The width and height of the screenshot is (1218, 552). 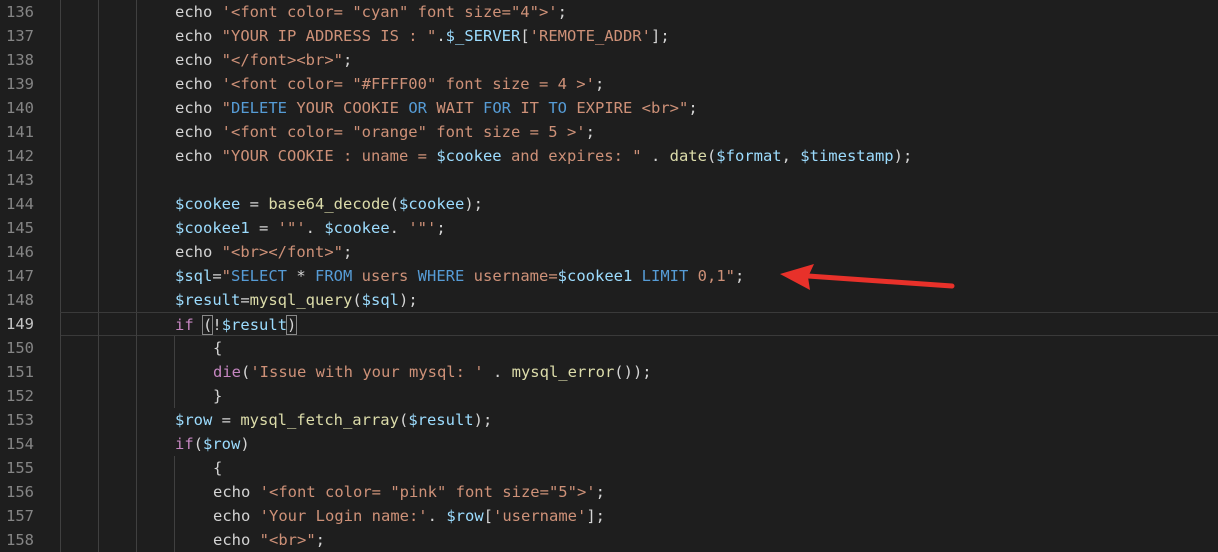 What do you see at coordinates (609, 468) in the screenshot?
I see `code-line: 155 {` at bounding box center [609, 468].